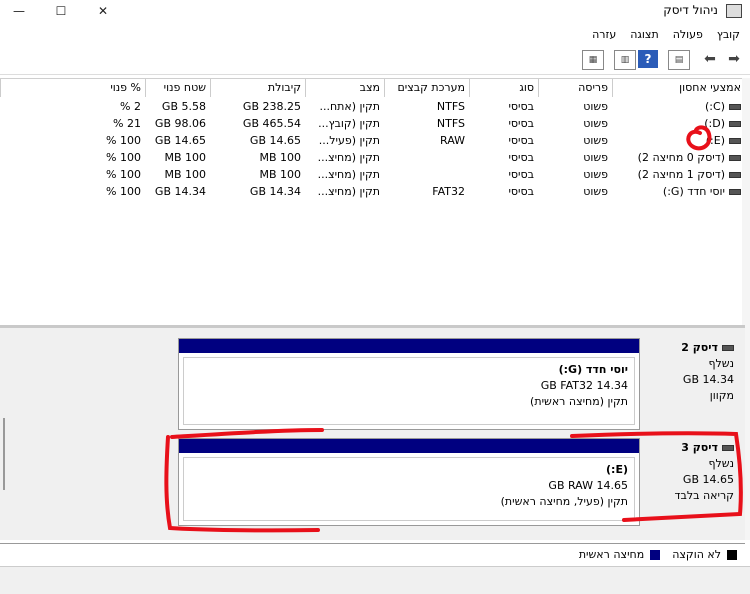 This screenshot has width=750, height=594. What do you see at coordinates (61, 11) in the screenshot?
I see `maximize-button: ☐` at bounding box center [61, 11].